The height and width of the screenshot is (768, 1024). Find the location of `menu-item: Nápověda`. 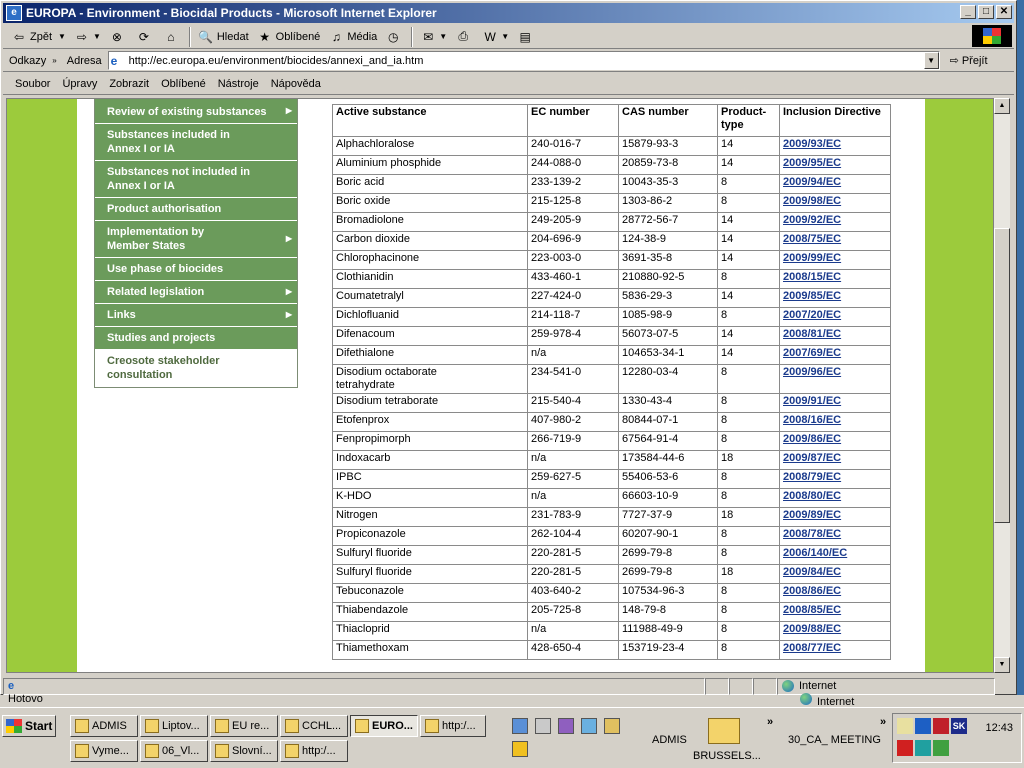

menu-item: Nápověda is located at coordinates (296, 84).